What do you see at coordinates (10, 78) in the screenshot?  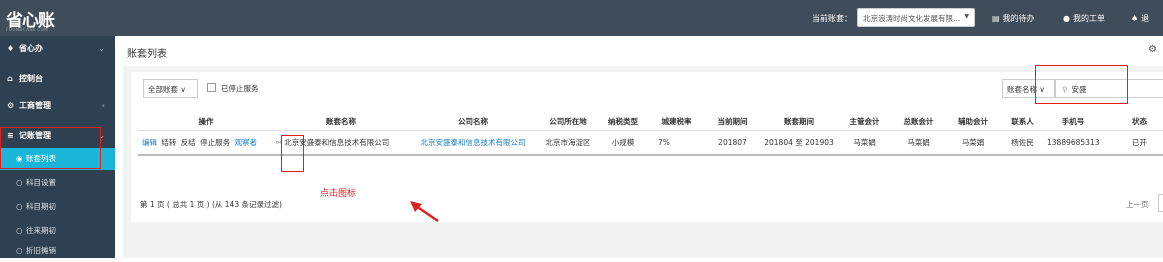 I see `home-icon: ⌂` at bounding box center [10, 78].